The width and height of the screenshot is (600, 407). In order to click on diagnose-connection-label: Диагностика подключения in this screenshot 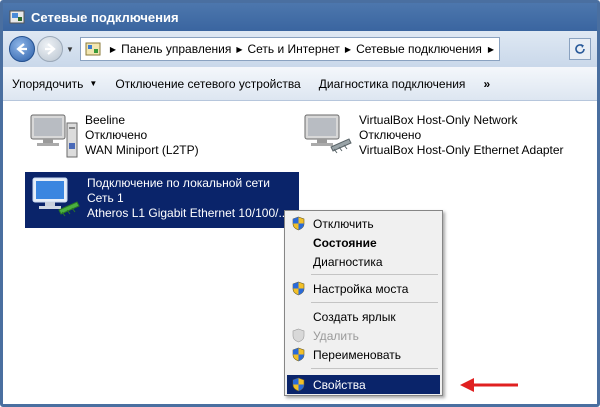, I will do `click(392, 83)`.